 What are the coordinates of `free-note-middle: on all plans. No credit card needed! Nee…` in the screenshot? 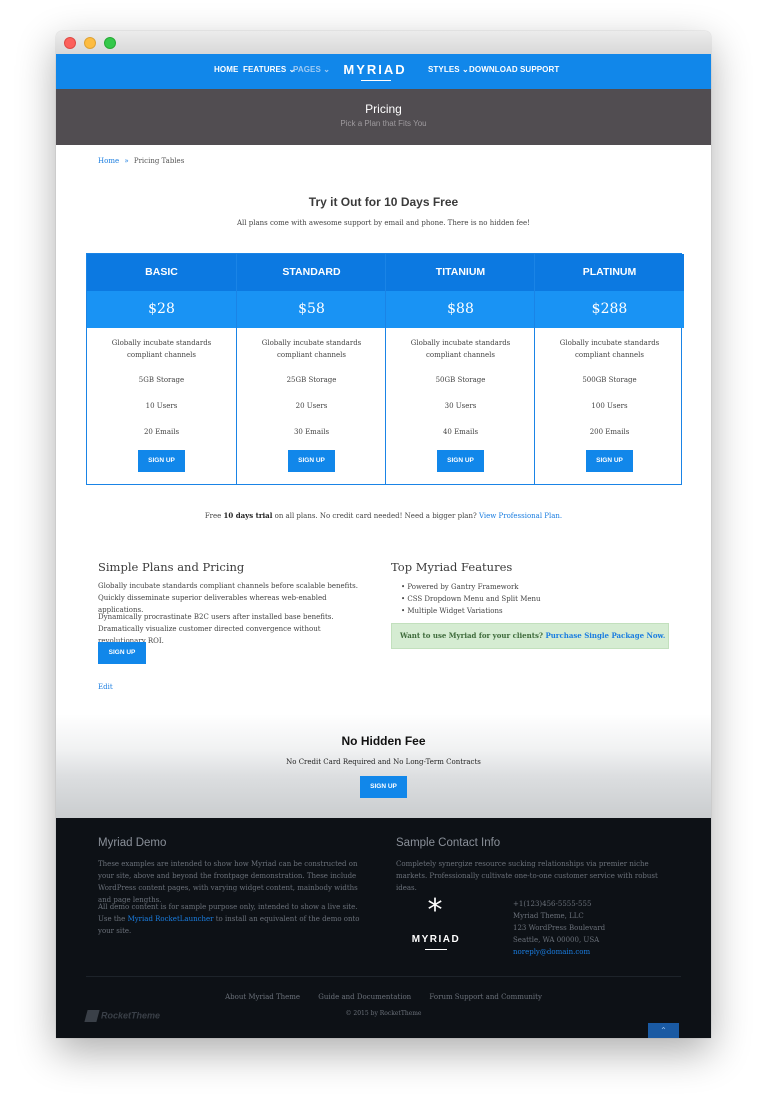 It's located at (375, 516).